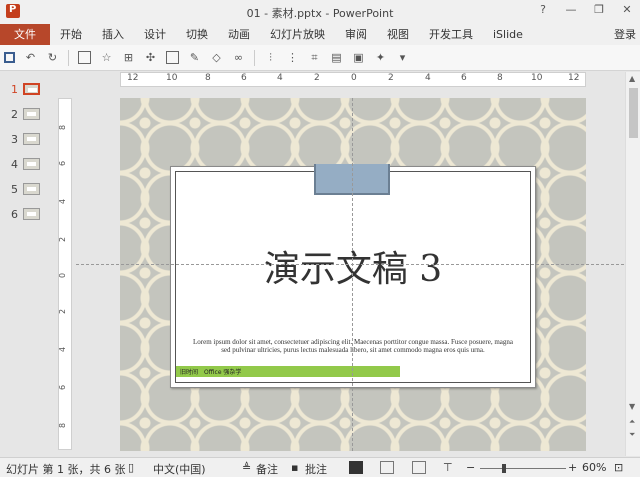 The width and height of the screenshot is (640, 477). I want to click on tab-design: 设计, so click(155, 34).